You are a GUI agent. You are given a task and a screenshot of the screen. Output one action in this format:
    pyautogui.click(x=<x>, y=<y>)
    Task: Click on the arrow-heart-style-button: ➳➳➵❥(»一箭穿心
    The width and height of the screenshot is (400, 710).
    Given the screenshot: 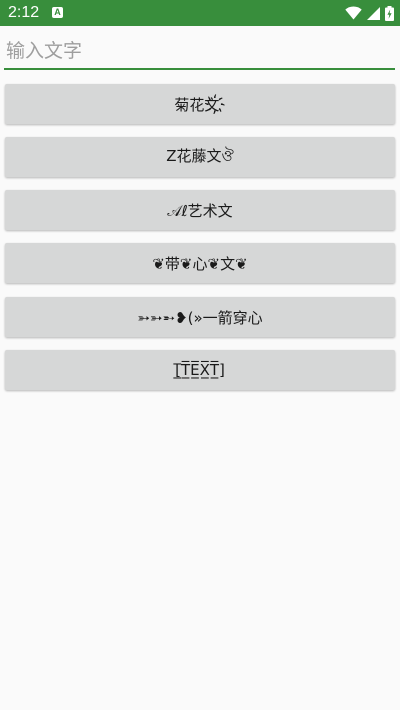 What is the action you would take?
    pyautogui.click(x=200, y=317)
    